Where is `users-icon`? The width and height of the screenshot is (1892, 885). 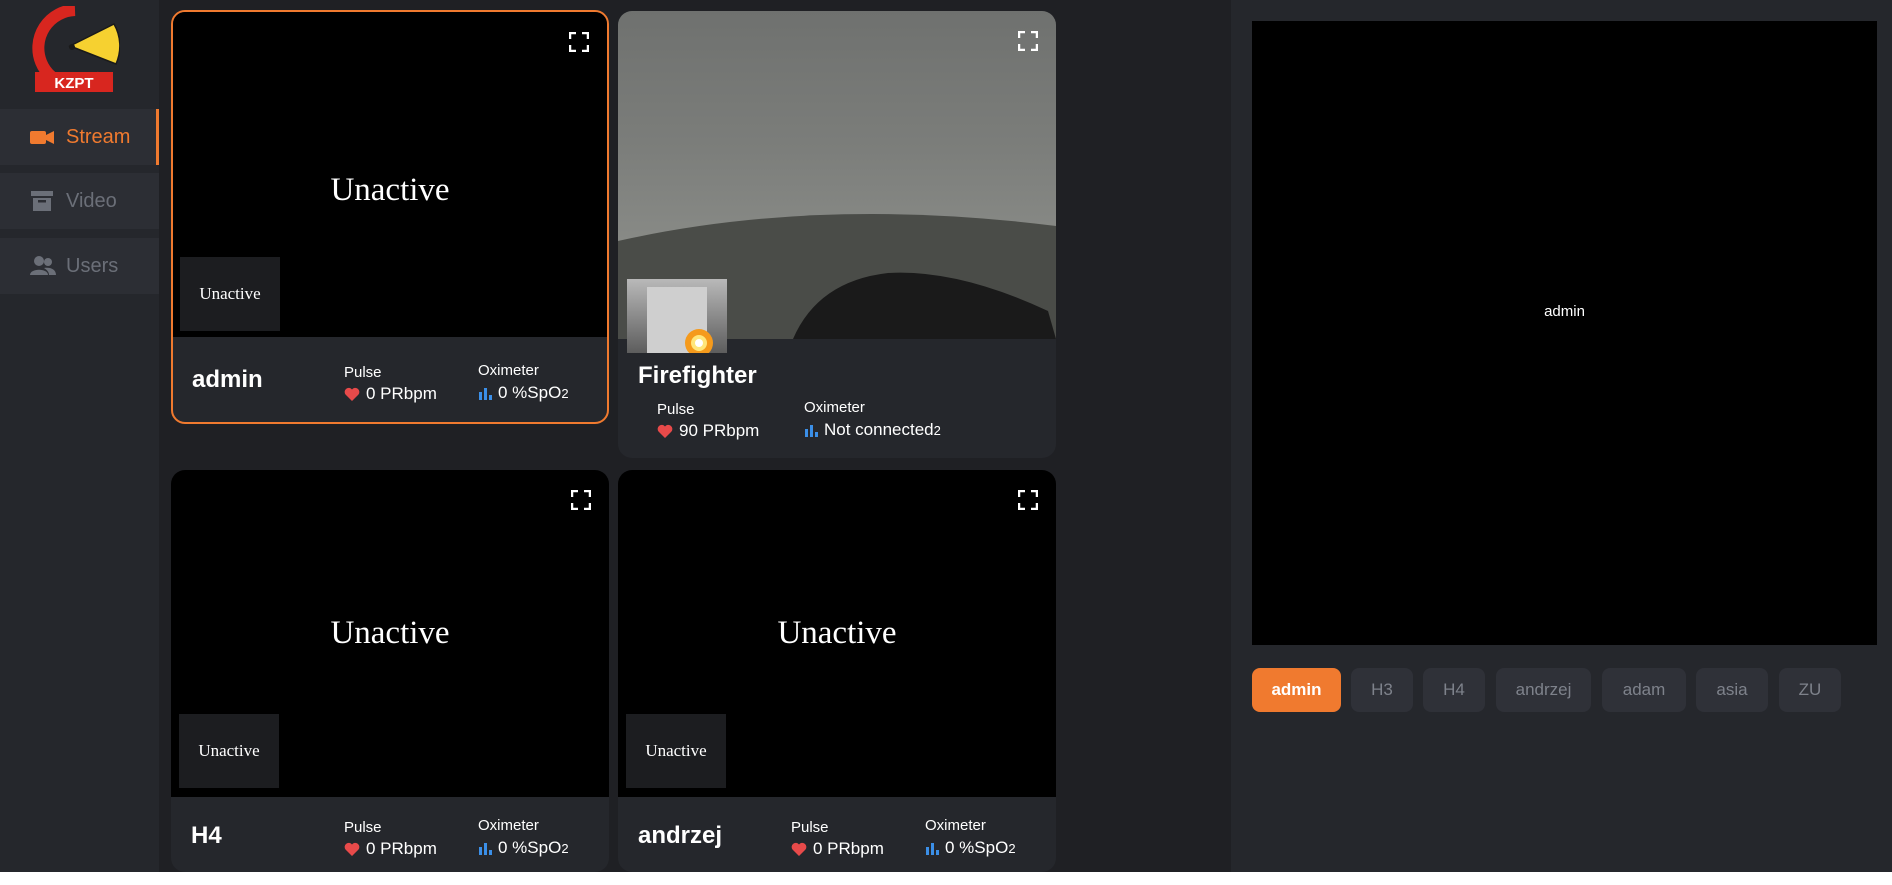
users-icon is located at coordinates (43, 266).